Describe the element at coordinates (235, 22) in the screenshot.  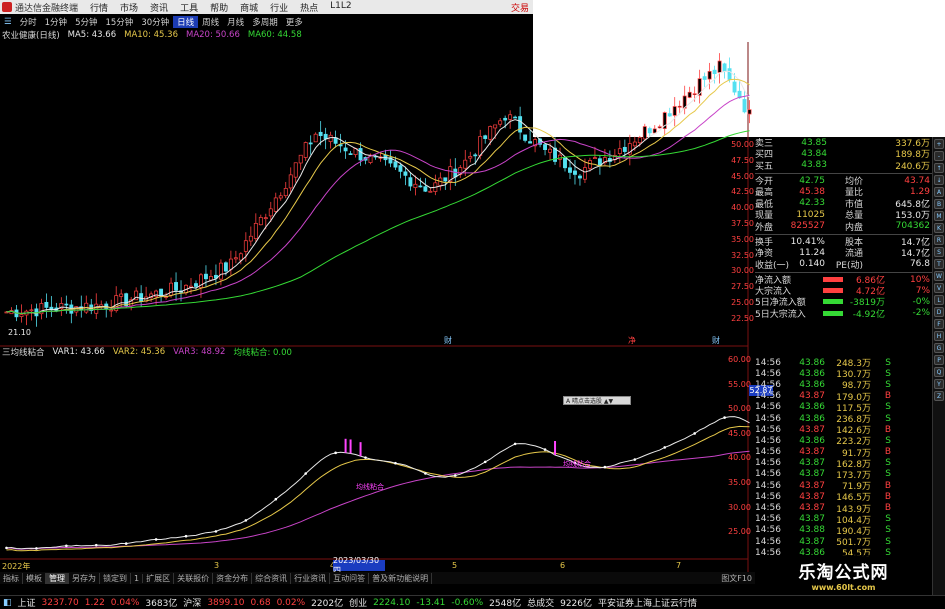
I see `period-tab-7: 月线` at that location.